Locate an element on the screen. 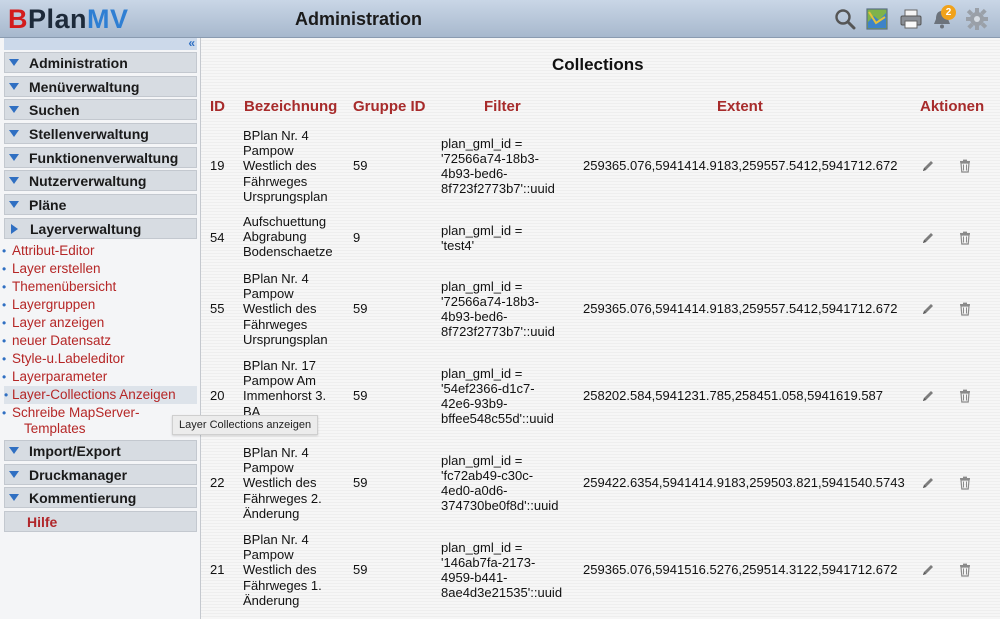 The image size is (1000, 619). column-header-gruppe-id: Gruppe ID is located at coordinates (389, 106).